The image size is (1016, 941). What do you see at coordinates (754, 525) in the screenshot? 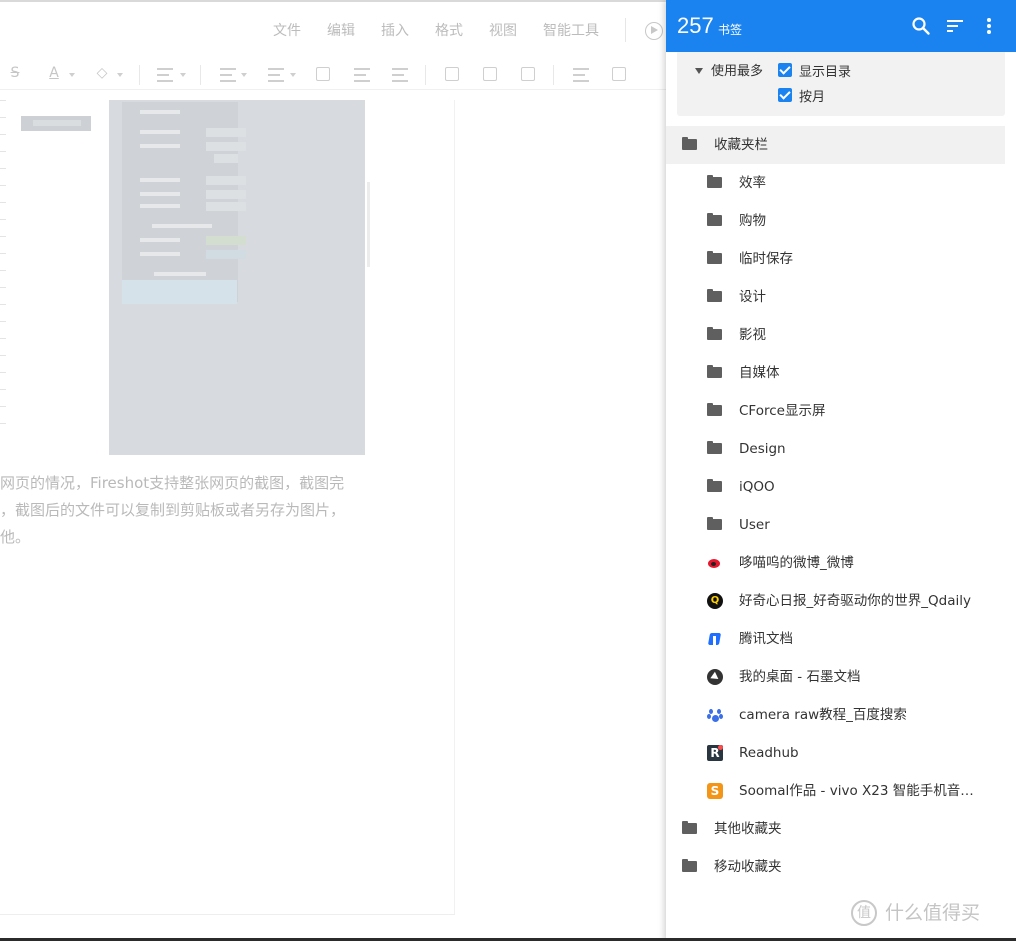
I see `item-label: User` at bounding box center [754, 525].